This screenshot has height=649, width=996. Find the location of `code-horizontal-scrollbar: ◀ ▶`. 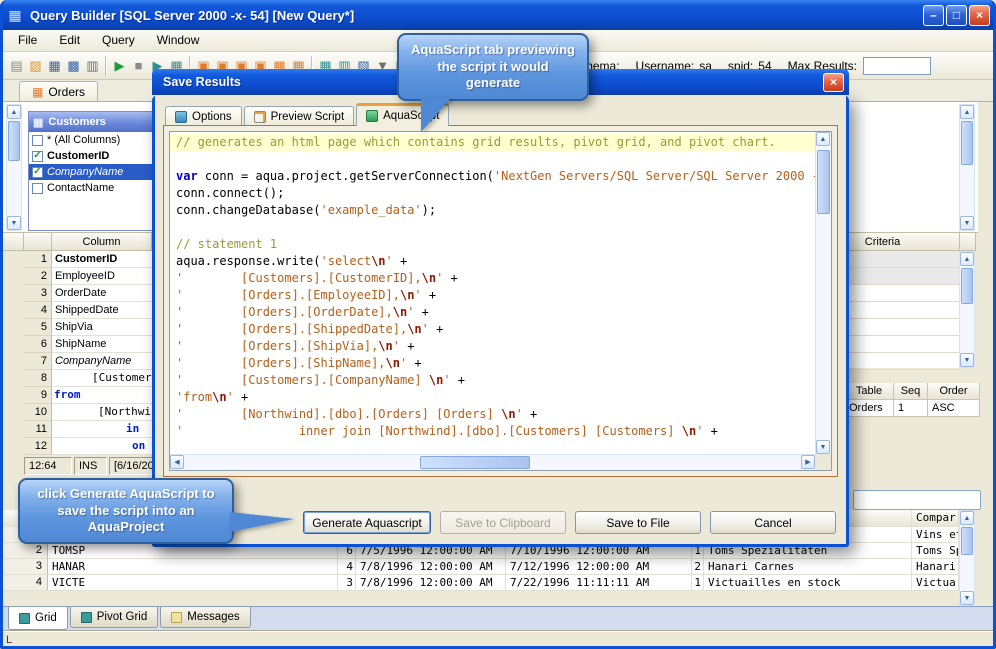

code-horizontal-scrollbar: ◀ ▶ is located at coordinates (492, 462).